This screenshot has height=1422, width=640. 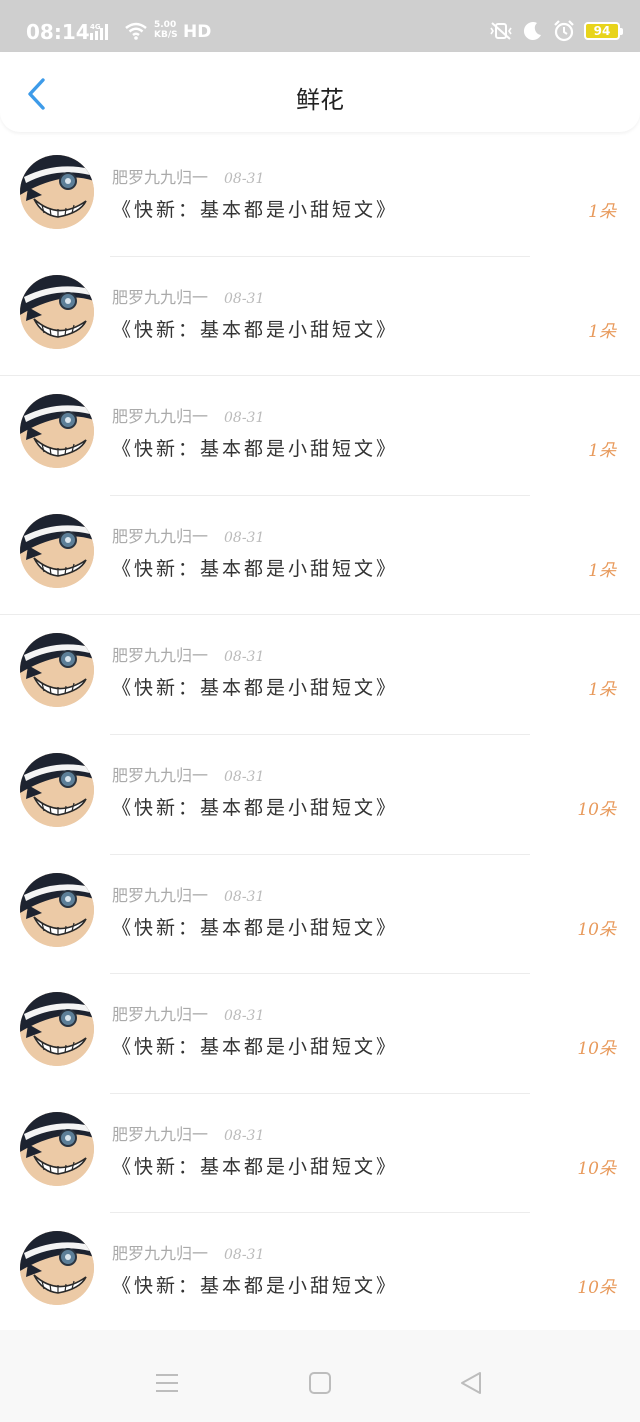 I want to click on battery-indicator: 94, so click(x=603, y=31).